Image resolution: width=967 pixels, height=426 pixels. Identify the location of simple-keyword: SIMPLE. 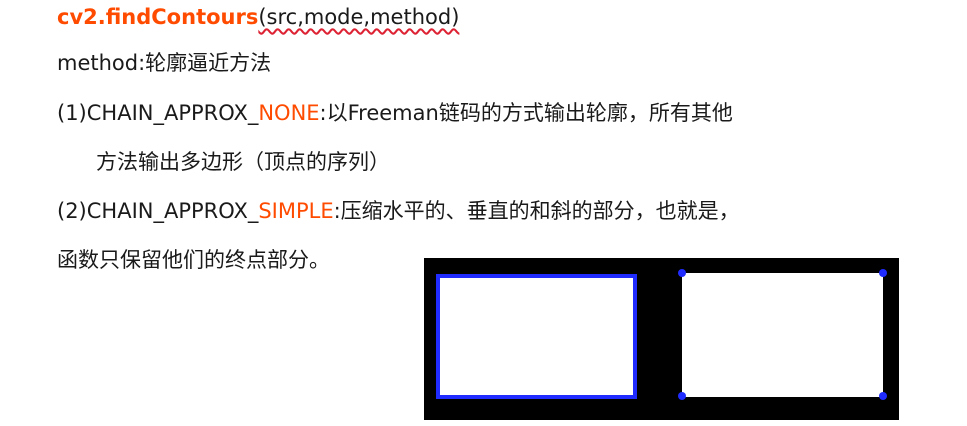
(296, 211).